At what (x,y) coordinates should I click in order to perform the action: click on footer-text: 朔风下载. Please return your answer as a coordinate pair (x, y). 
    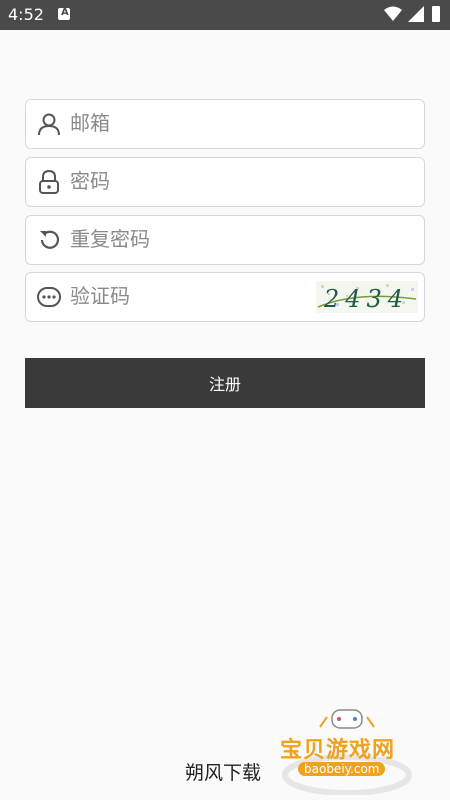
    Looking at the image, I should click on (223, 773).